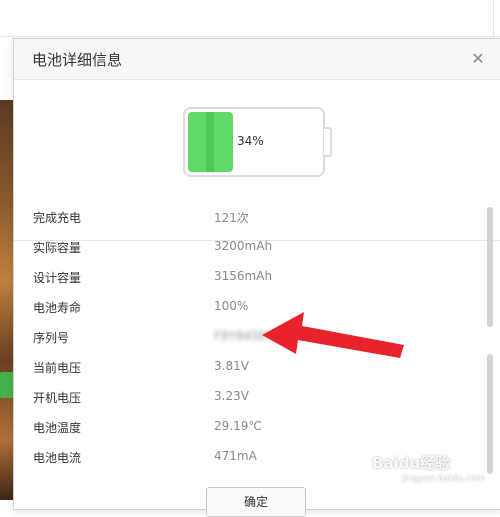 The width and height of the screenshot is (500, 517). Describe the element at coordinates (411, 463) in the screenshot. I see `watermark-brand: Baidu经验` at that location.